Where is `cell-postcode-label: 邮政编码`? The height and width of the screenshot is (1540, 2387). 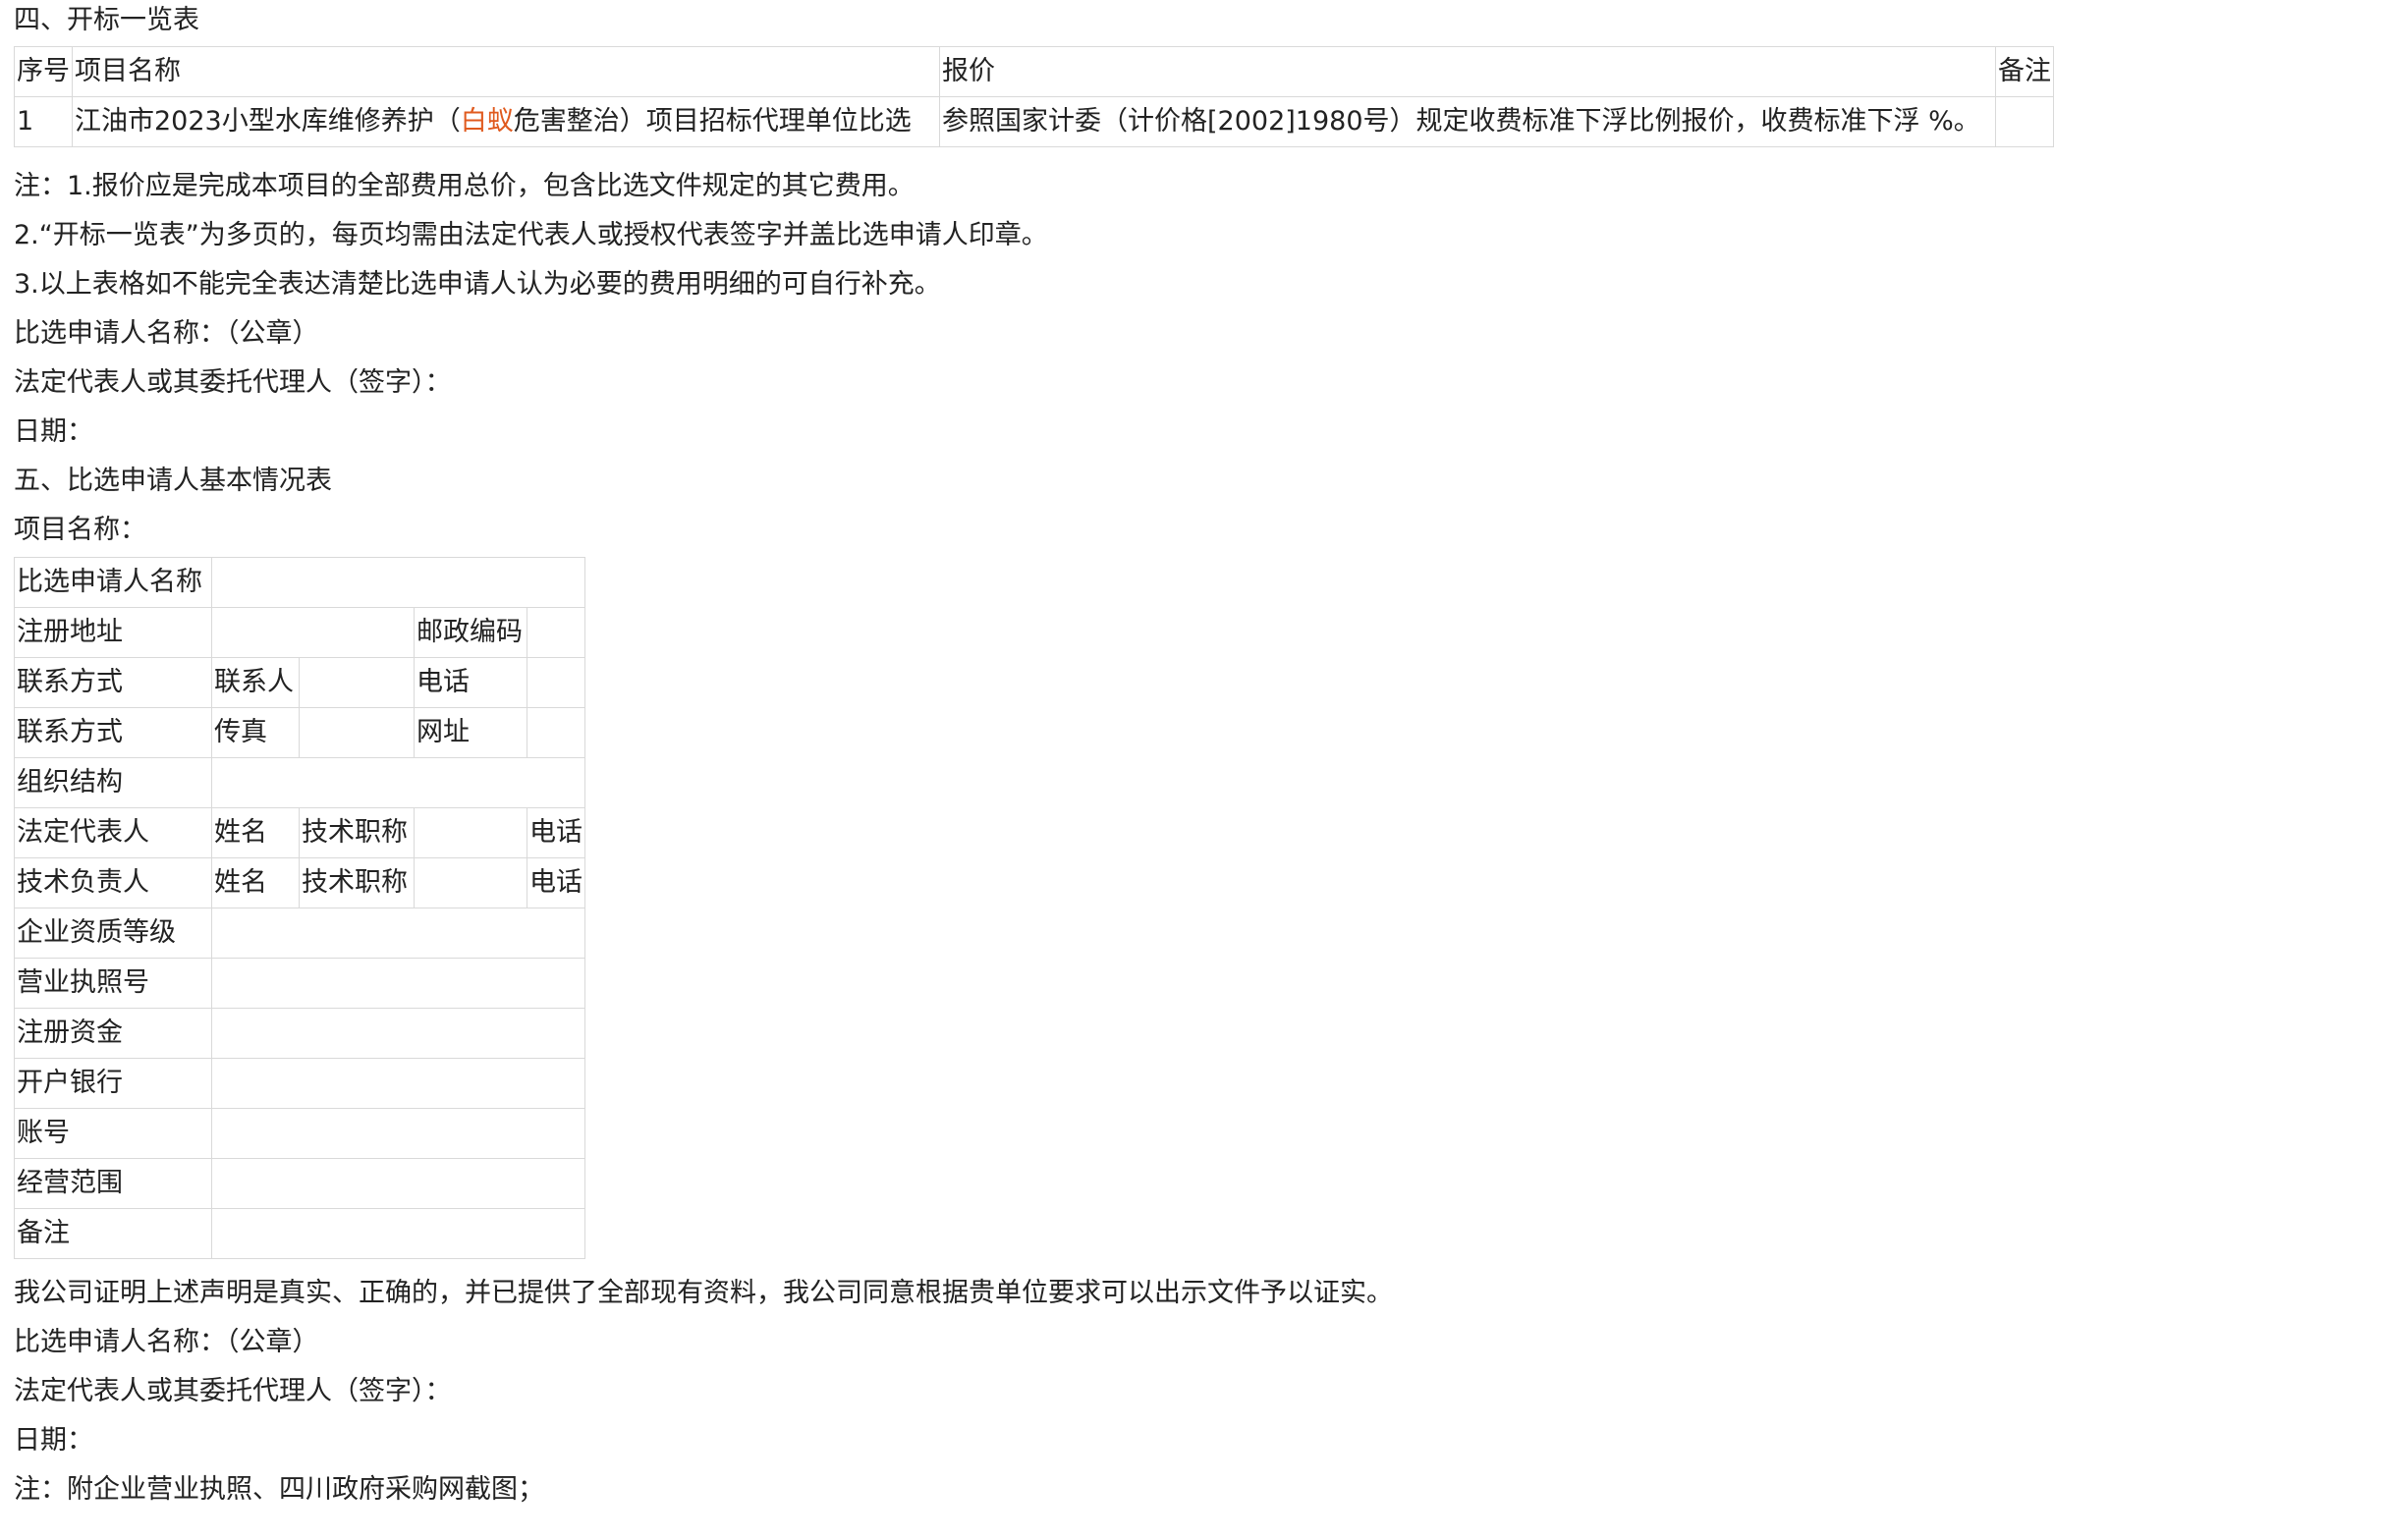 cell-postcode-label: 邮政编码 is located at coordinates (470, 632).